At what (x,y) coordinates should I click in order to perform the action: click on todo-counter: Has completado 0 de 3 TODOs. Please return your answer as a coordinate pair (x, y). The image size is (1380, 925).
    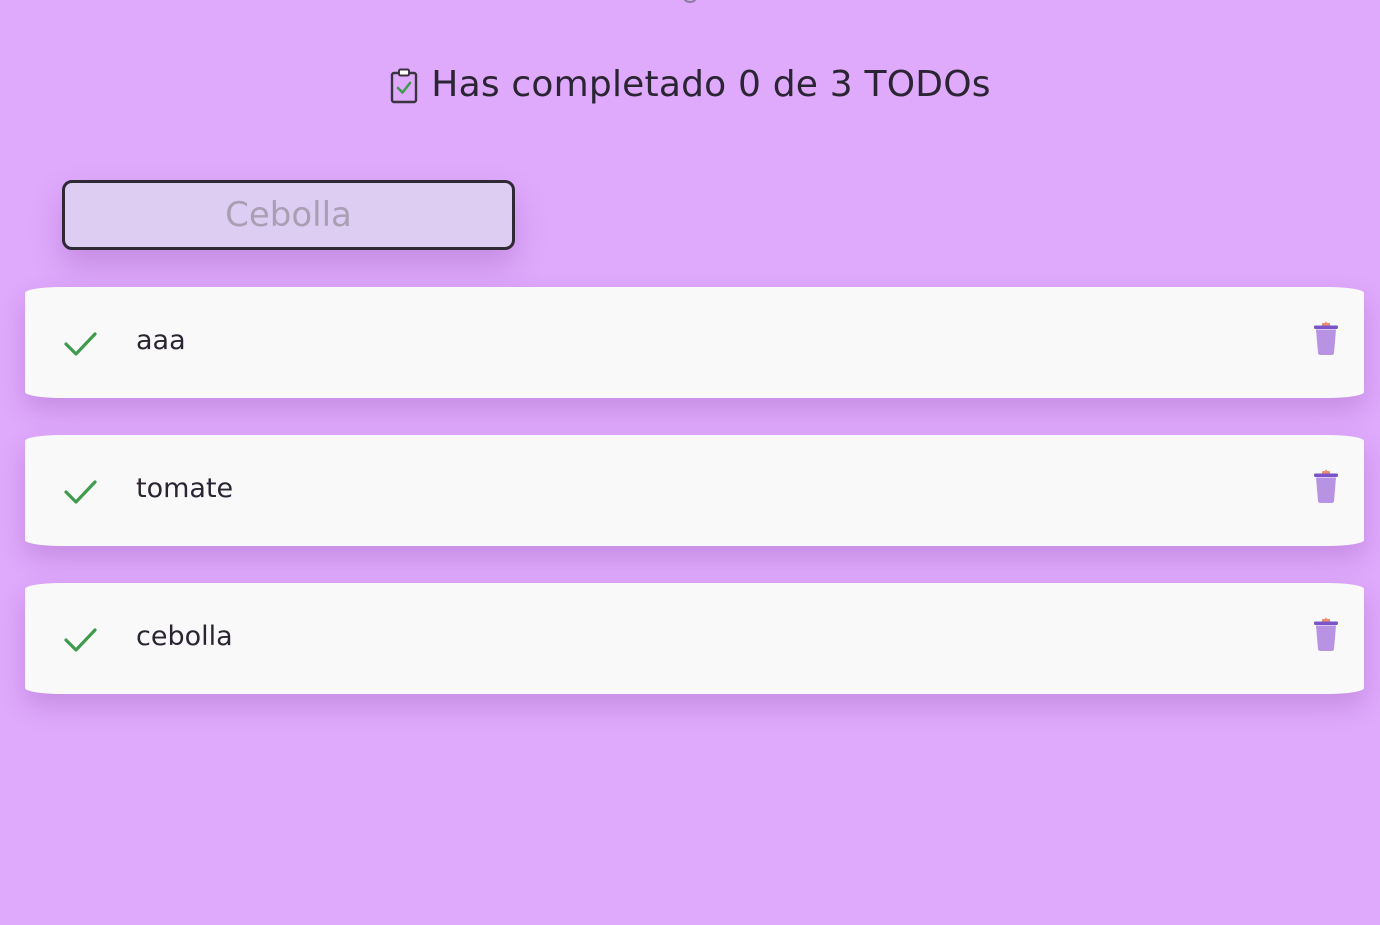
    Looking at the image, I should click on (690, 84).